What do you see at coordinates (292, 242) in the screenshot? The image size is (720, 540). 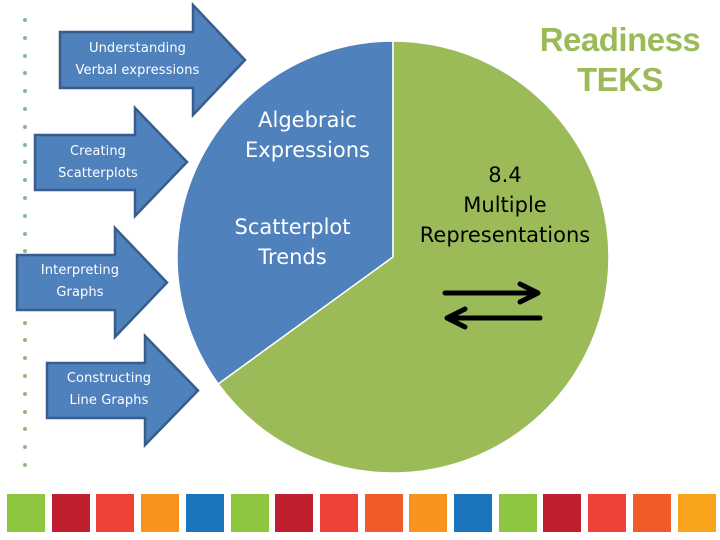 I see `slice-label-scatterplot-trends: Scatterplot Trends` at bounding box center [292, 242].